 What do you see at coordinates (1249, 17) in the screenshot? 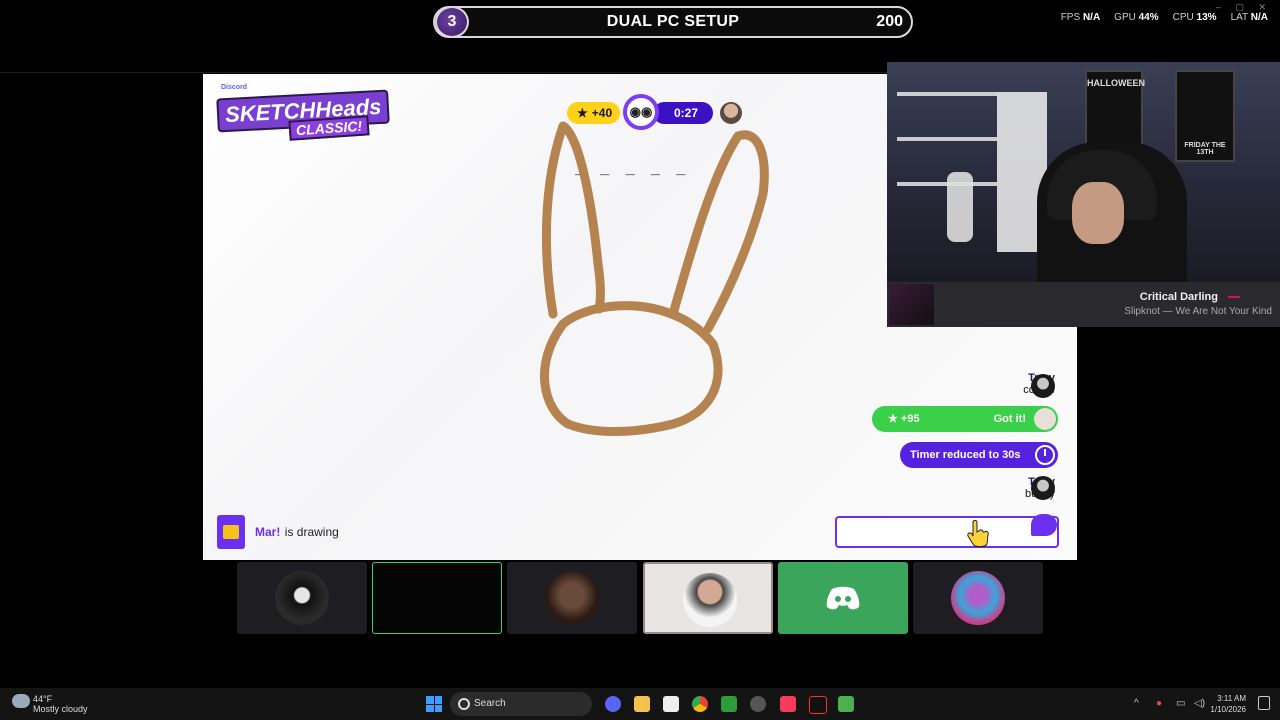
I see `latency-stat: LAT N/A` at bounding box center [1249, 17].